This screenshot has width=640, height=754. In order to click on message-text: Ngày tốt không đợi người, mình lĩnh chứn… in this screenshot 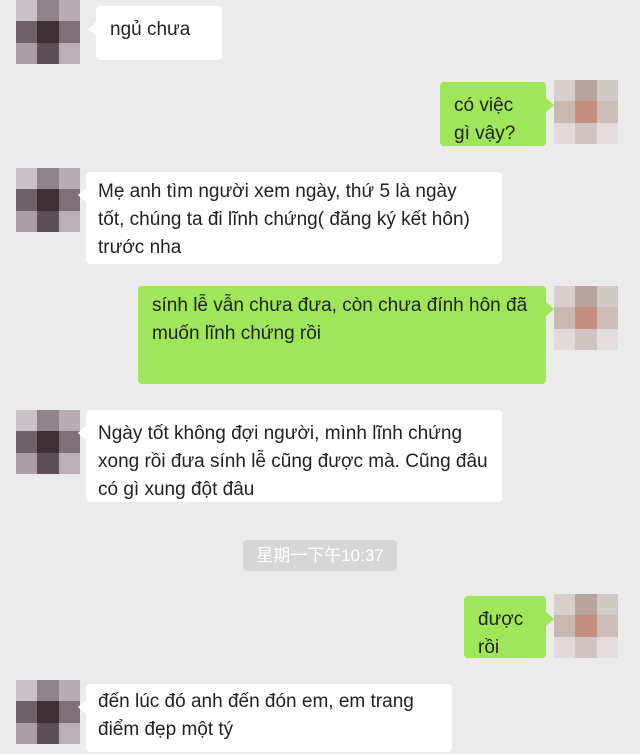, I will do `click(293, 461)`.